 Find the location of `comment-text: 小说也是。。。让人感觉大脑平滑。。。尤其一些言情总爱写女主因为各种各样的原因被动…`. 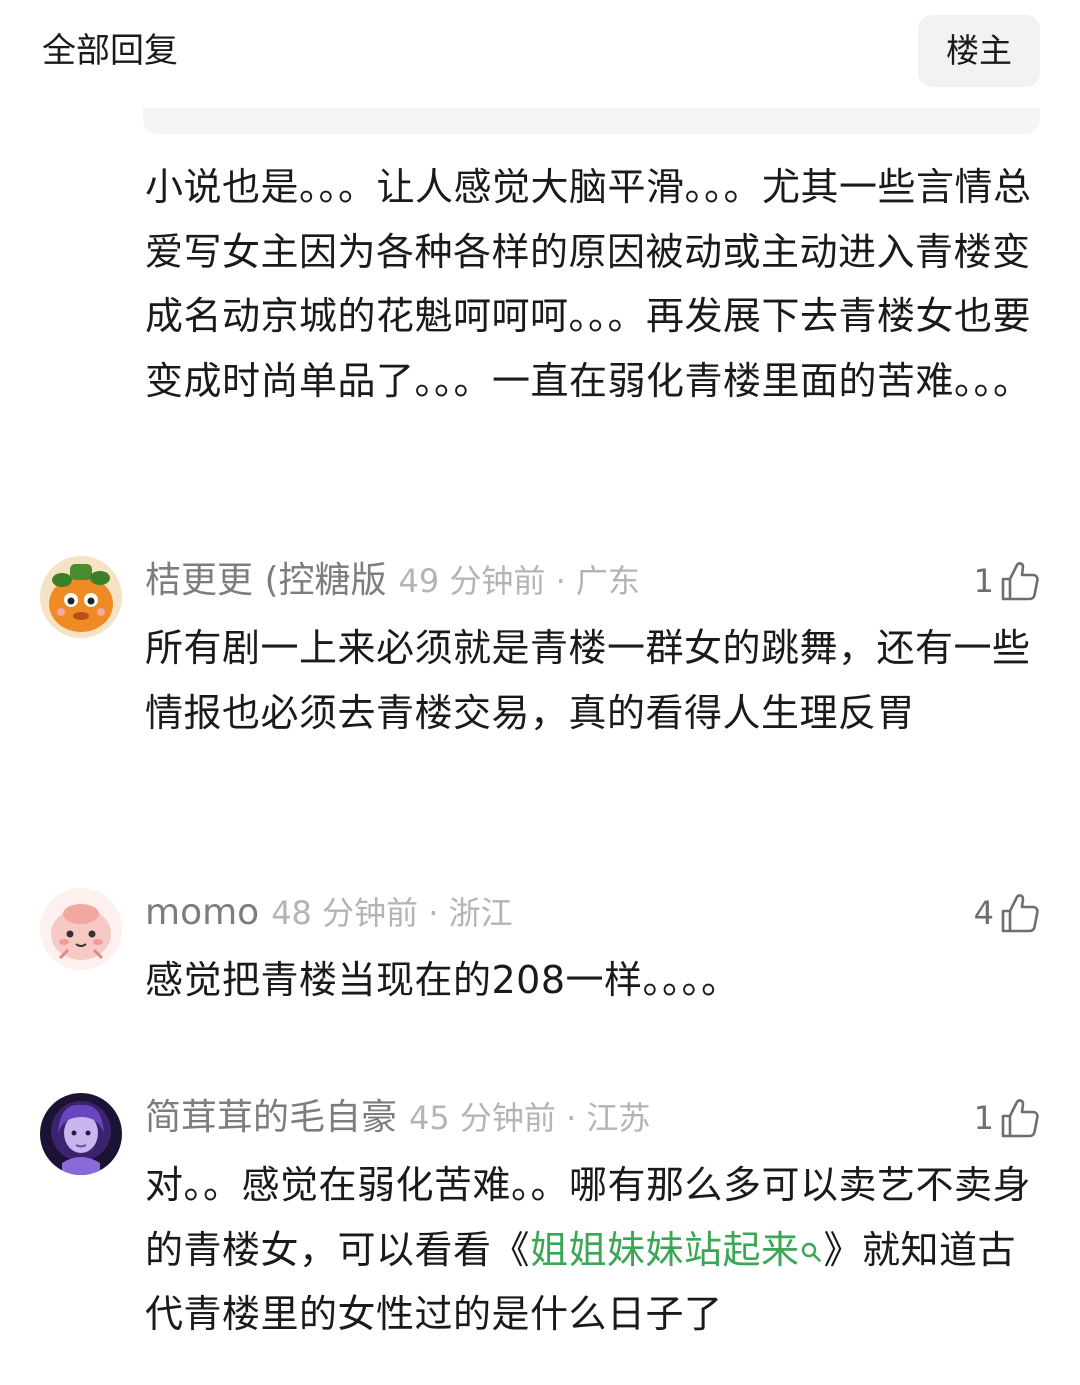

comment-text: 小说也是。。。让人感觉大脑平滑。。。尤其一些言情总爱写女主因为各种各样的原因被动… is located at coordinates (588, 284).